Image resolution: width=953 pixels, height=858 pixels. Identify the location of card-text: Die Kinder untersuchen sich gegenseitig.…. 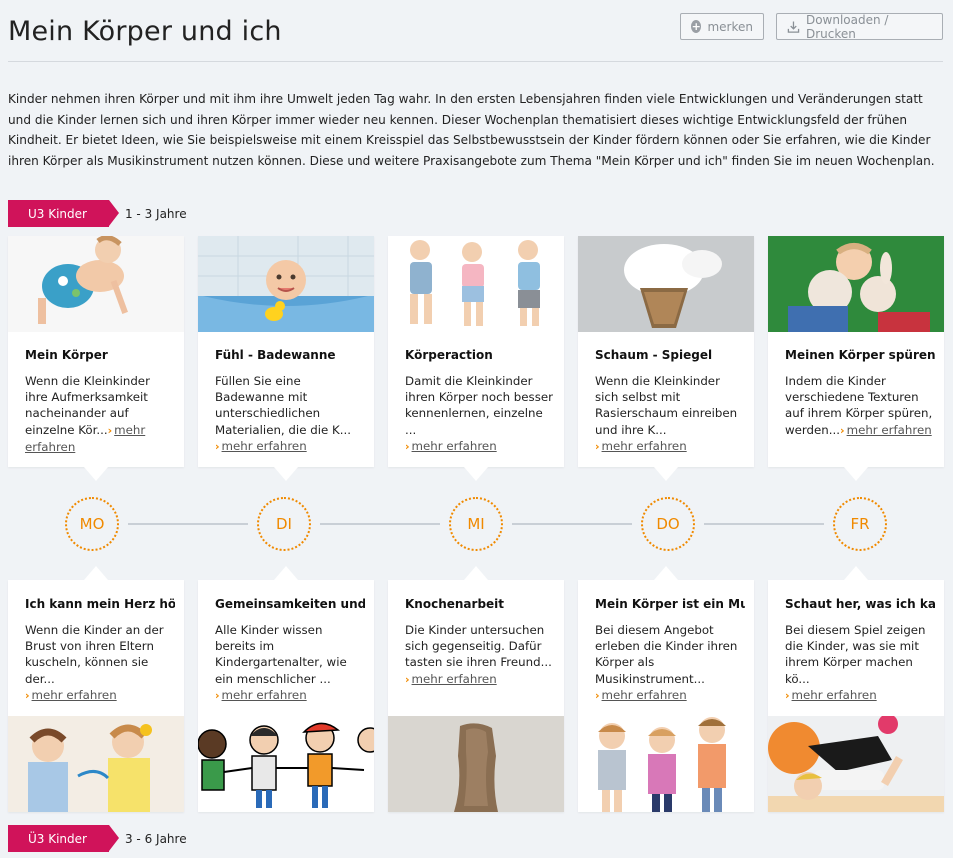
(480, 655).